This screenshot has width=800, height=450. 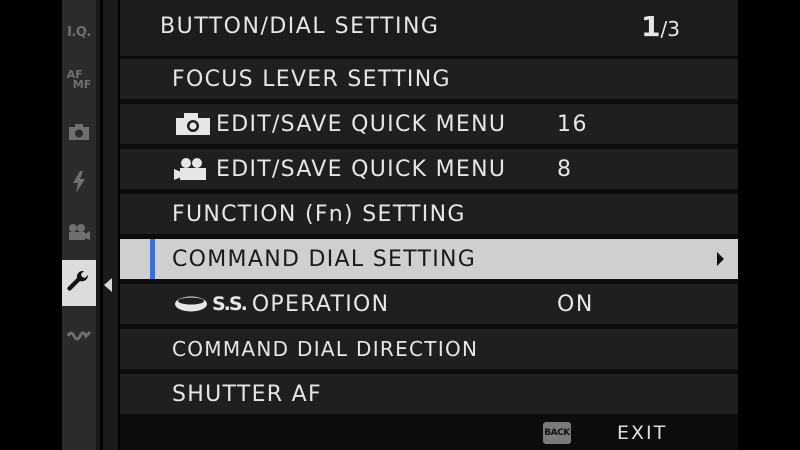 What do you see at coordinates (300, 26) in the screenshot?
I see `page-title: BUTTON/DIAL SETTING` at bounding box center [300, 26].